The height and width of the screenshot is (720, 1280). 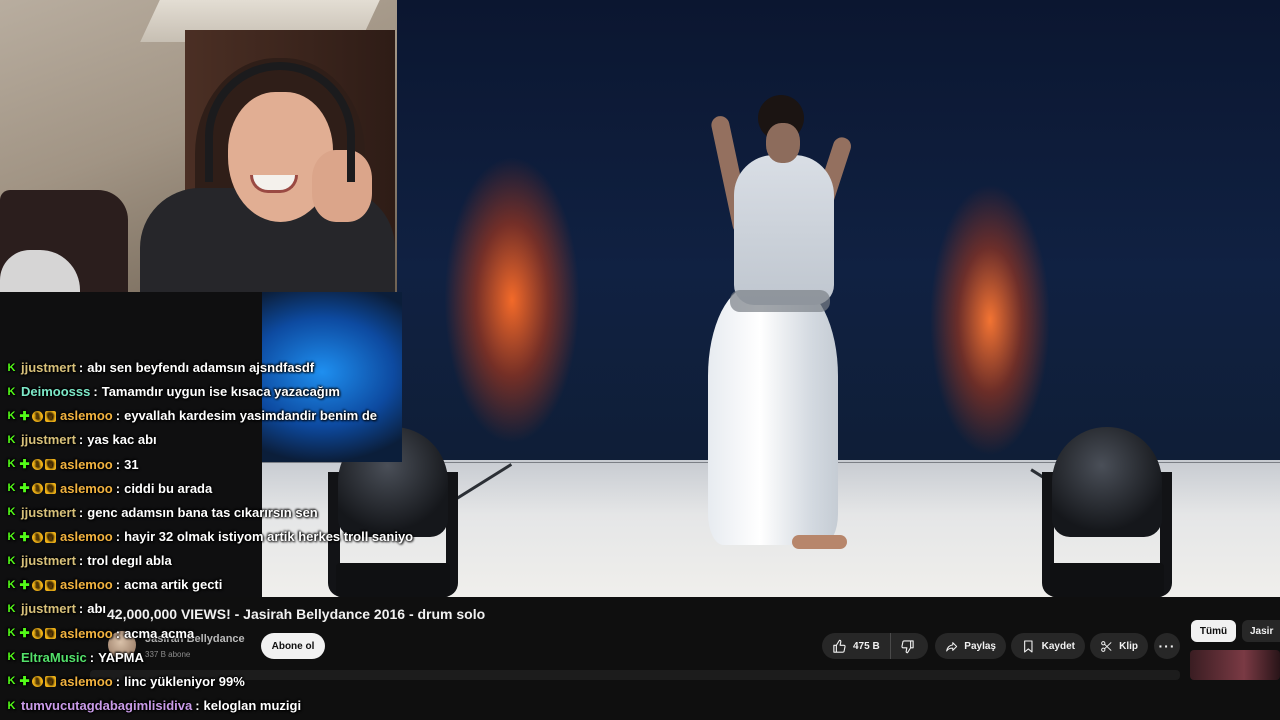 I want to click on more-actions-button: ···, so click(x=1167, y=646).